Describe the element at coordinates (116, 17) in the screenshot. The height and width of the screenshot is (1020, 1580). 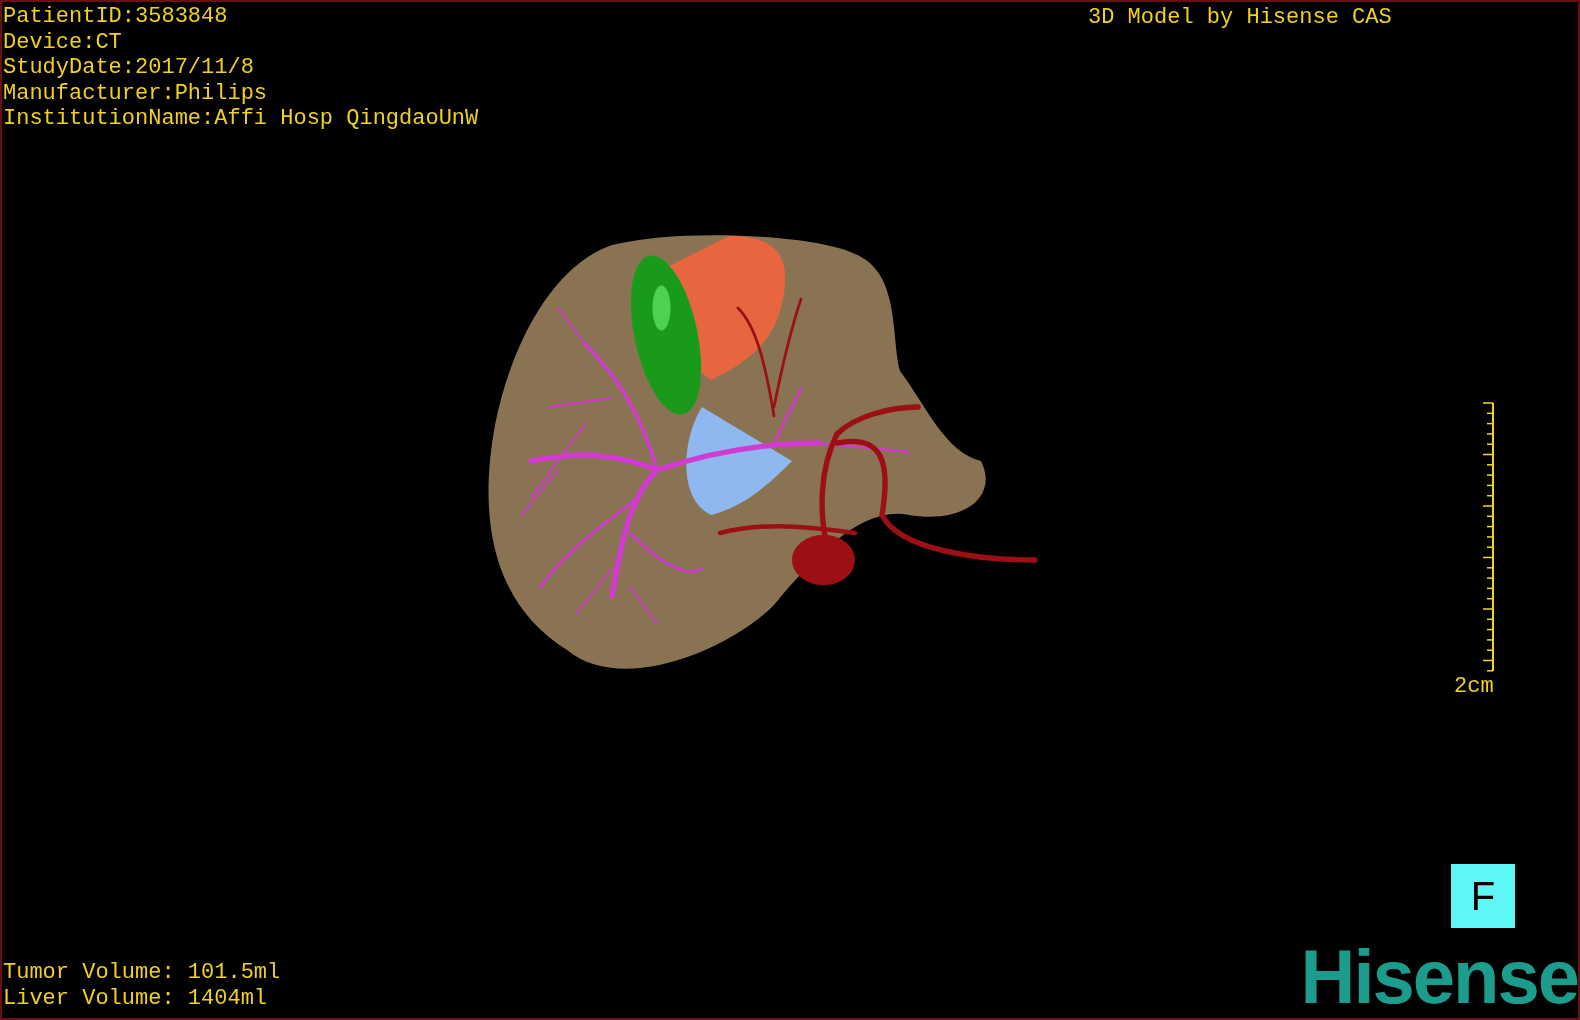
I see `patient-info-text: PatientID:3583848` at that location.